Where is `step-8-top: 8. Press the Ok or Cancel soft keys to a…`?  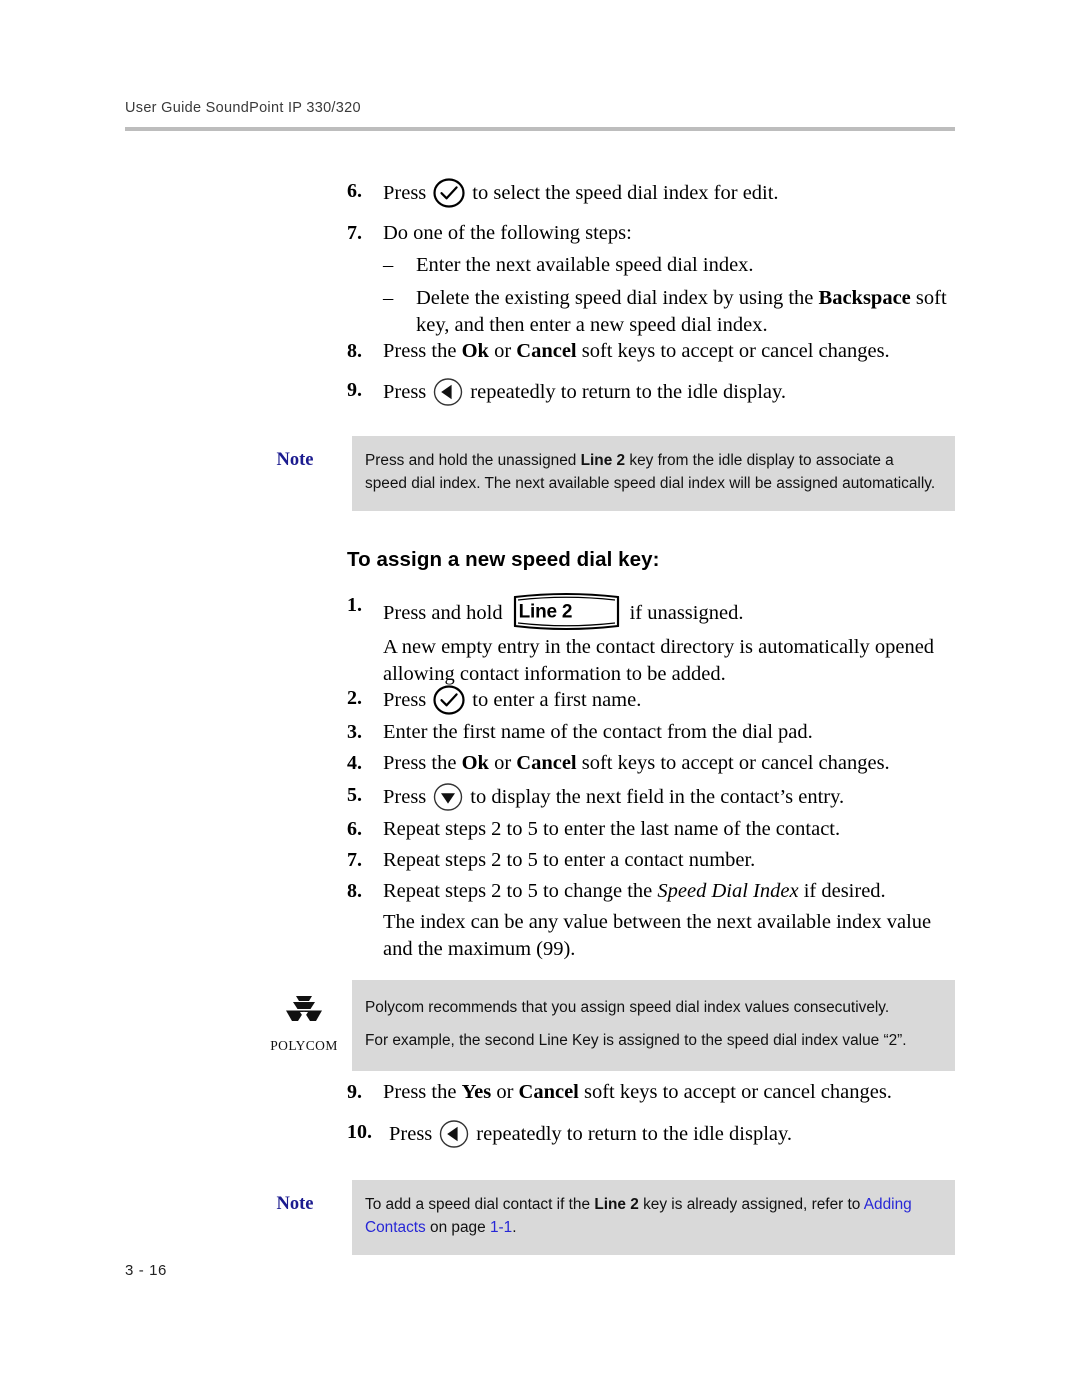 step-8-top: 8. Press the Ok or Cancel soft keys to a… is located at coordinates (657, 351).